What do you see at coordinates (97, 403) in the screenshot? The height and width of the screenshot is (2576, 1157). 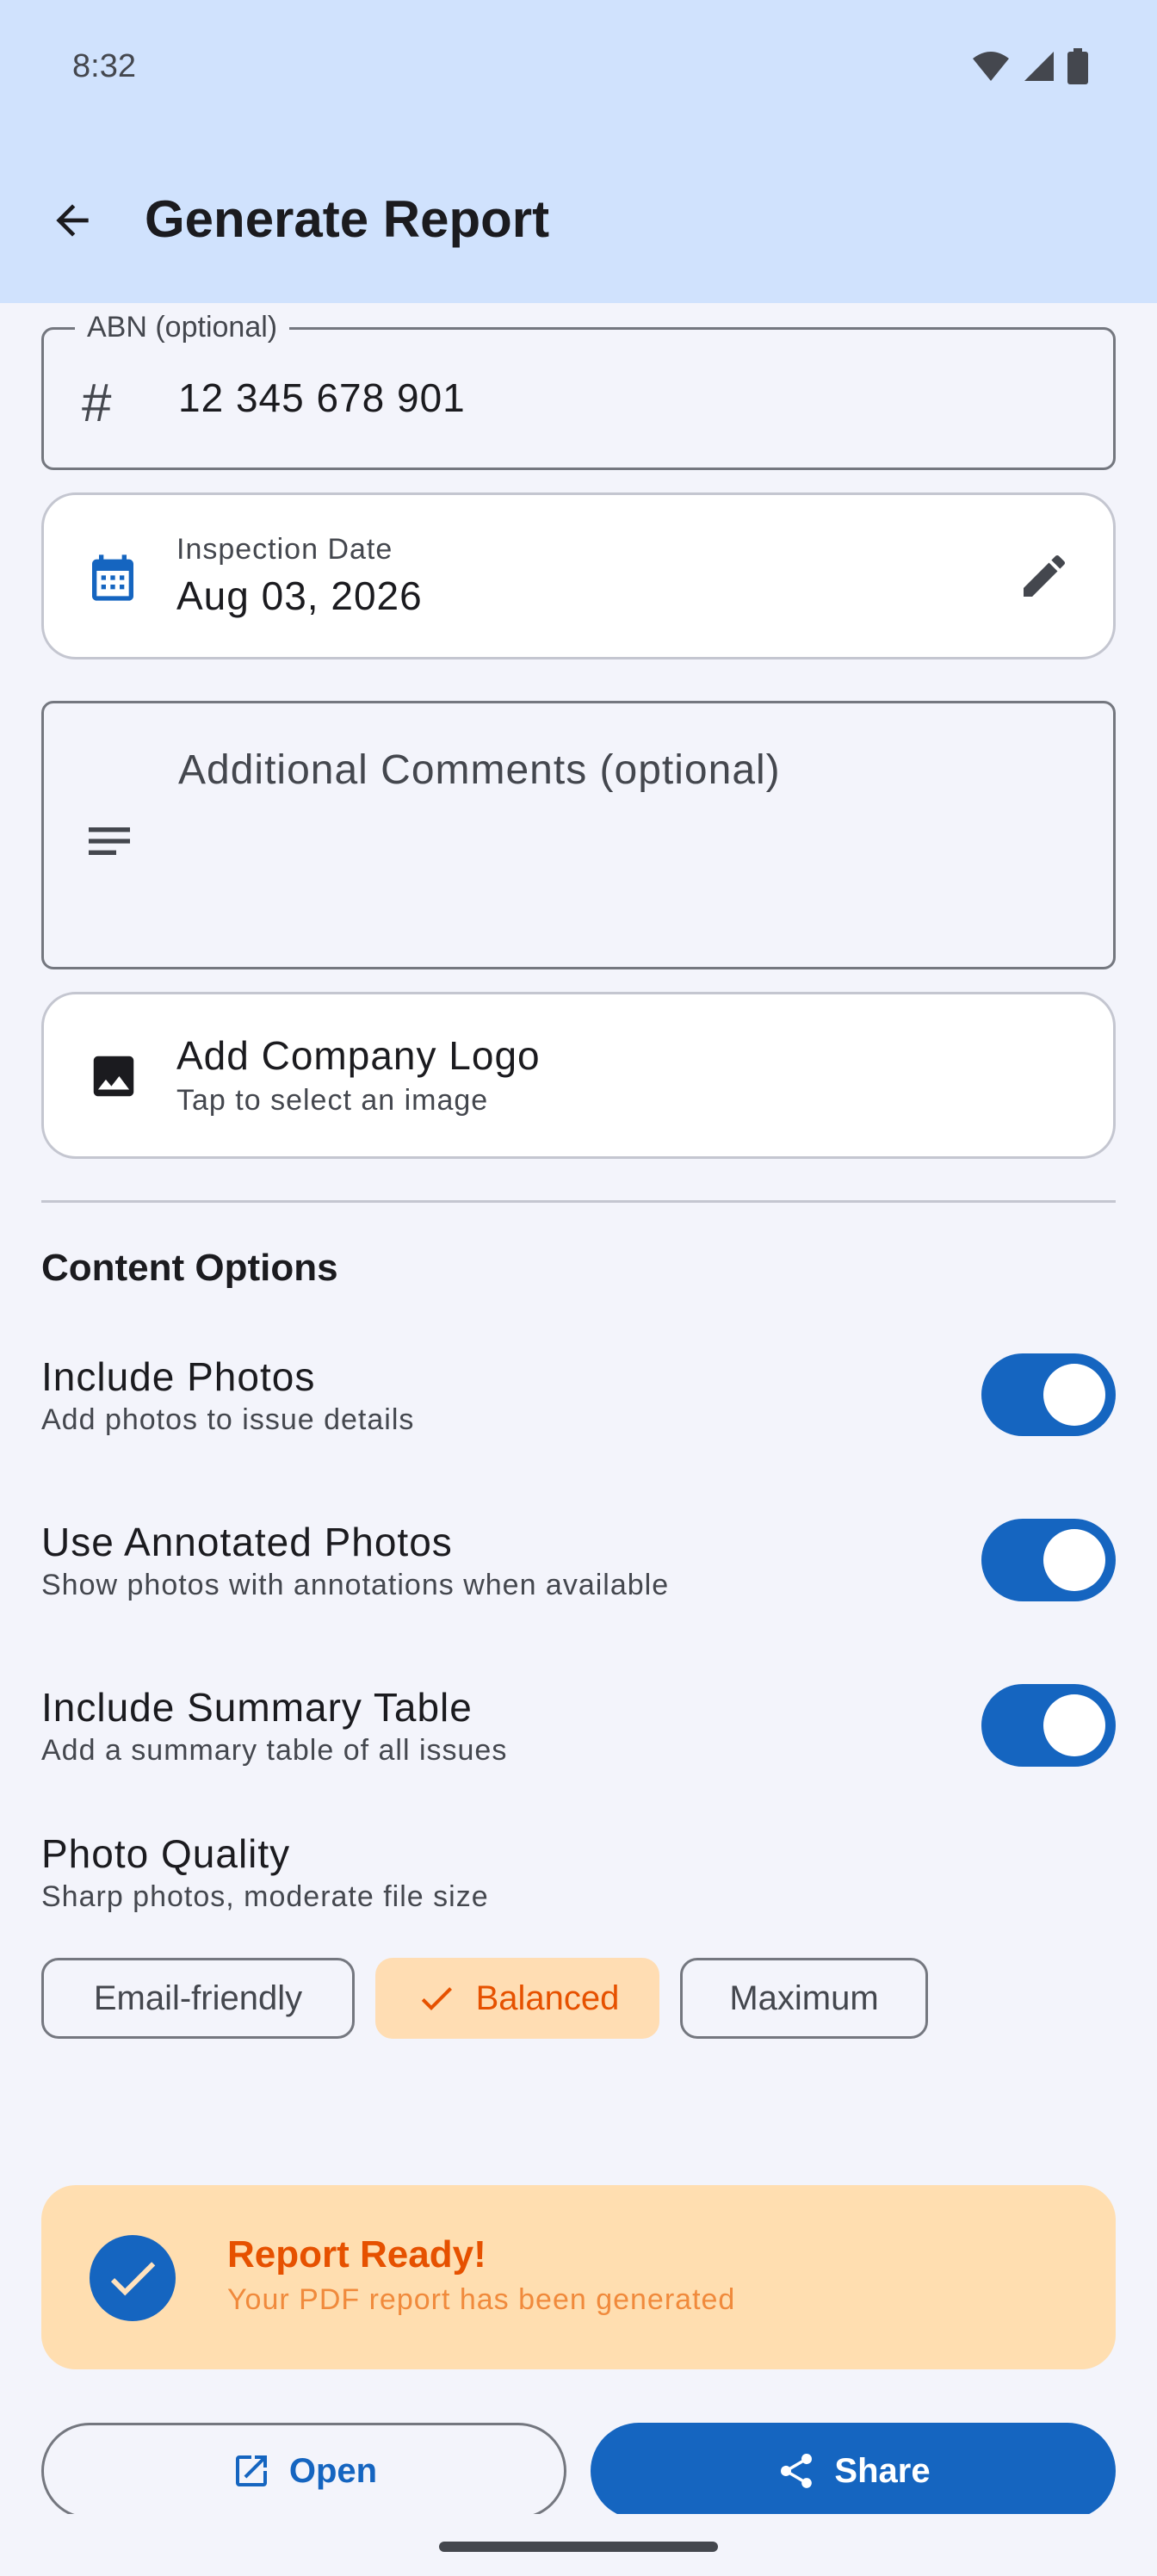 I see `hash-icon: #` at bounding box center [97, 403].